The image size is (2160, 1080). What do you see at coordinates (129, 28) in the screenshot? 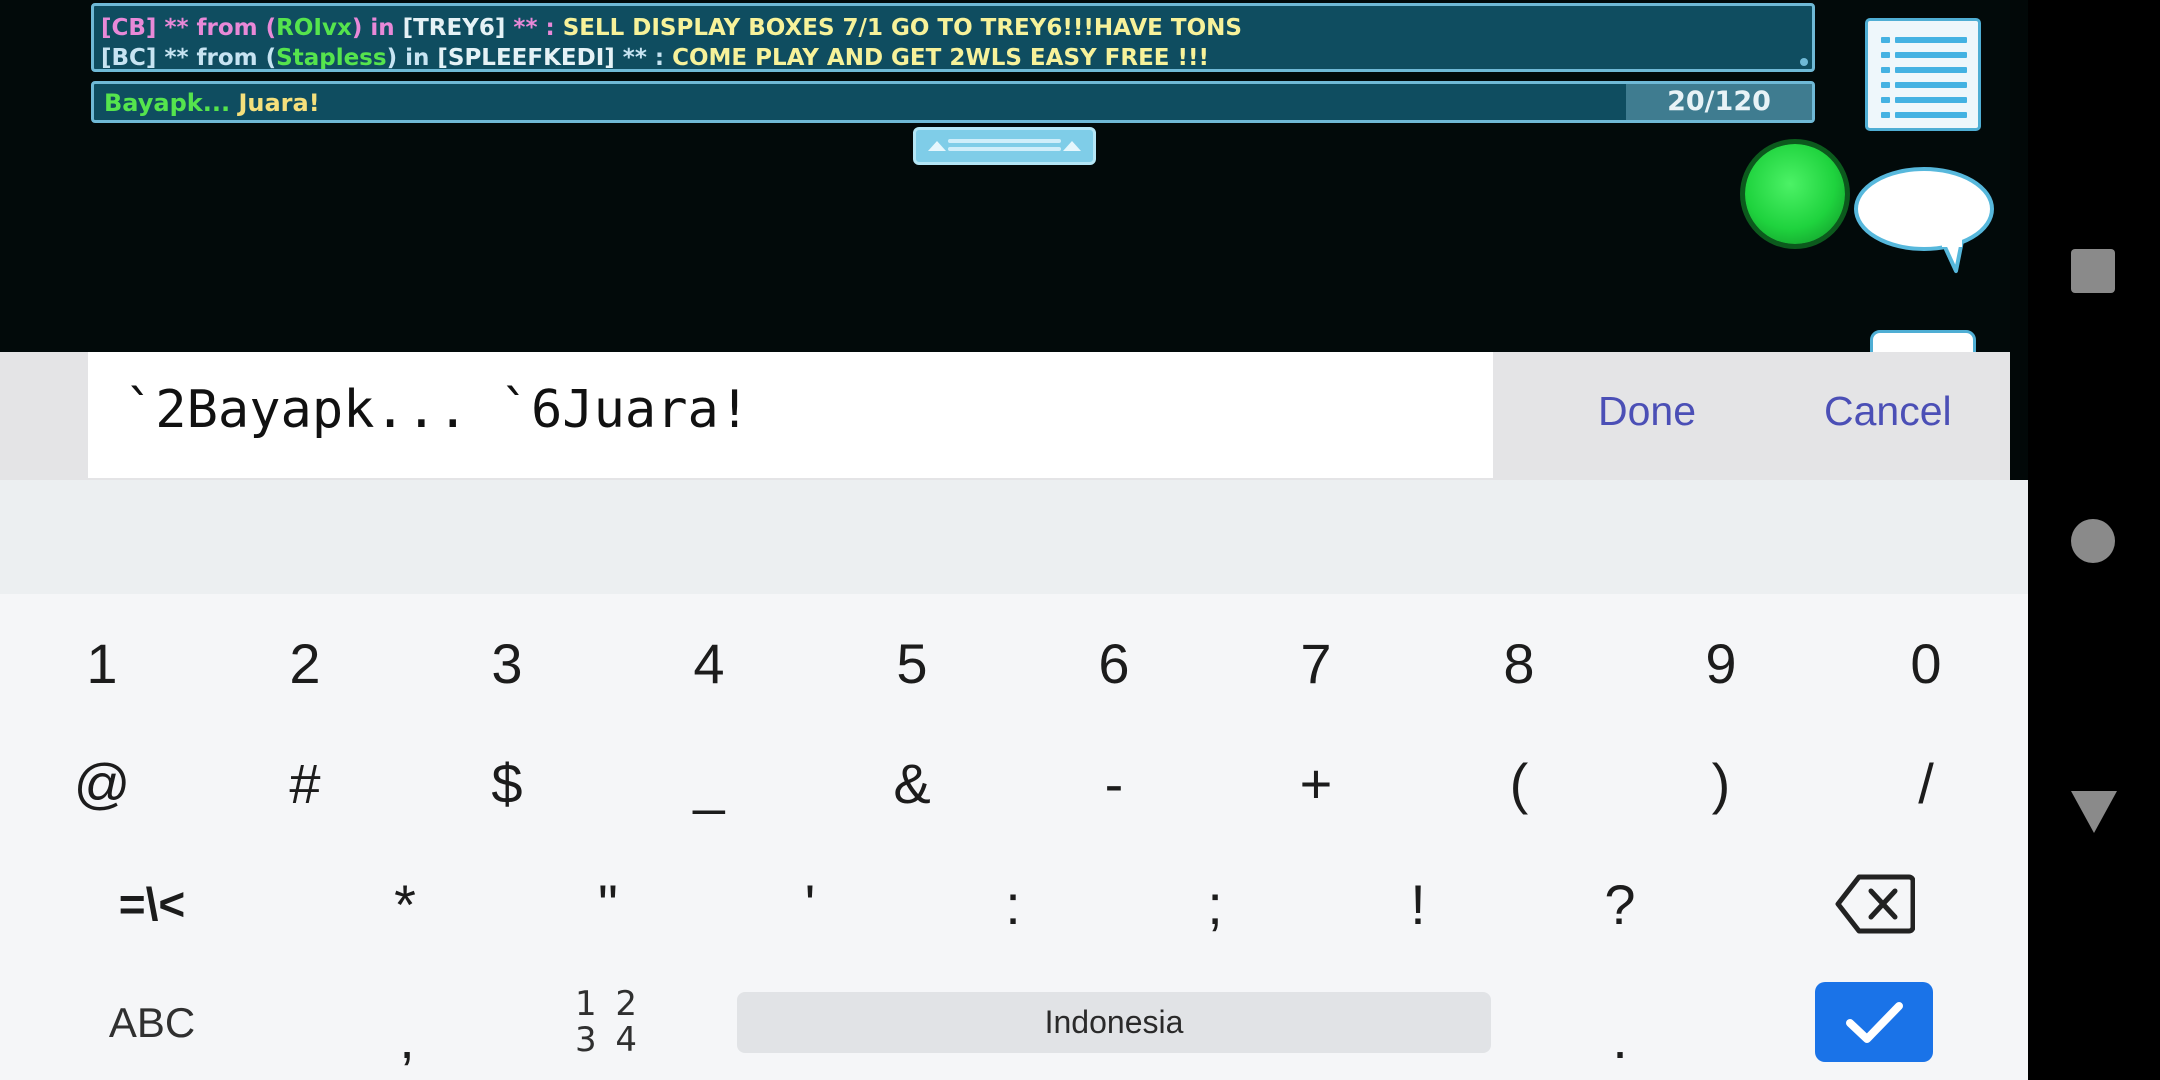
I see `chat-tag: [CB]` at bounding box center [129, 28].